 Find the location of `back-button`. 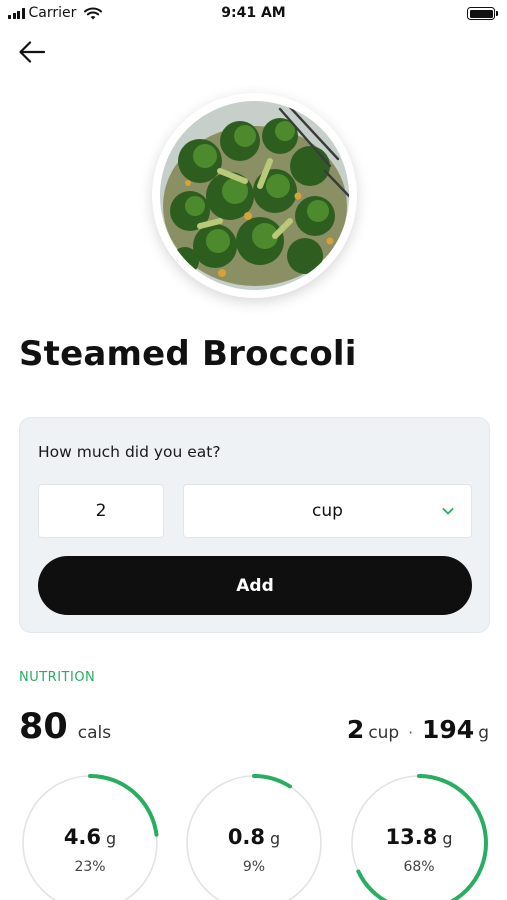

back-button is located at coordinates (32, 52).